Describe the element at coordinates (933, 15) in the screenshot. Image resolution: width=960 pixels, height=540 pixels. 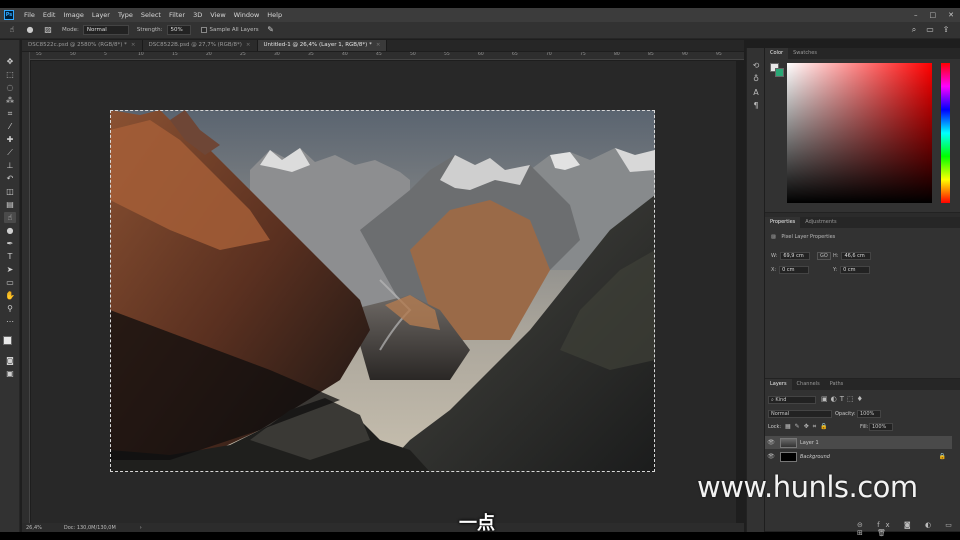
I see `maximize-button: □` at that location.